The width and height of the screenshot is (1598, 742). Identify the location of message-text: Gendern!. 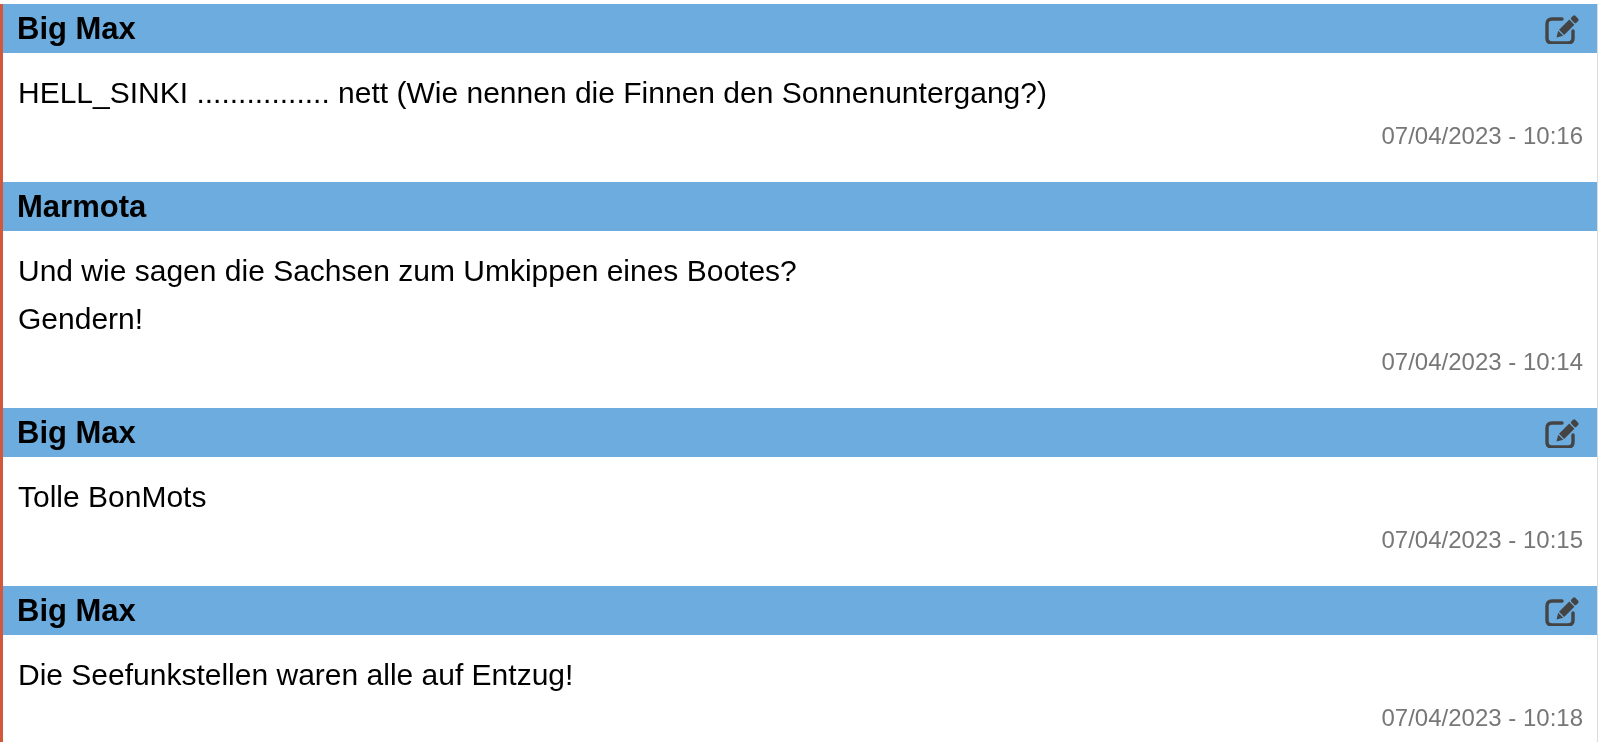
(81, 319).